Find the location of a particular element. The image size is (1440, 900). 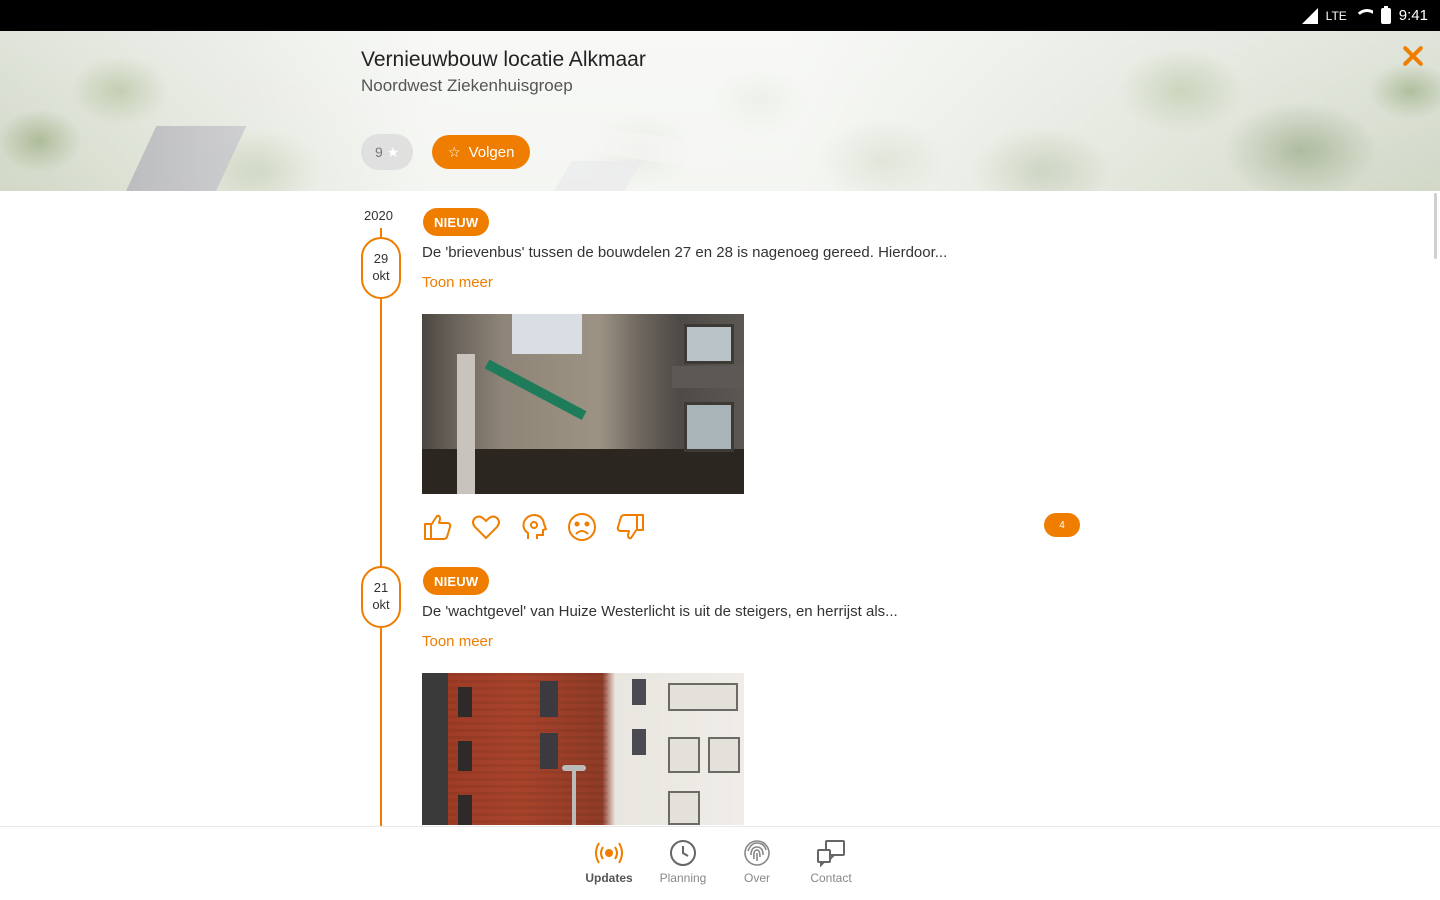

signal-icon is located at coordinates (1309, 15).